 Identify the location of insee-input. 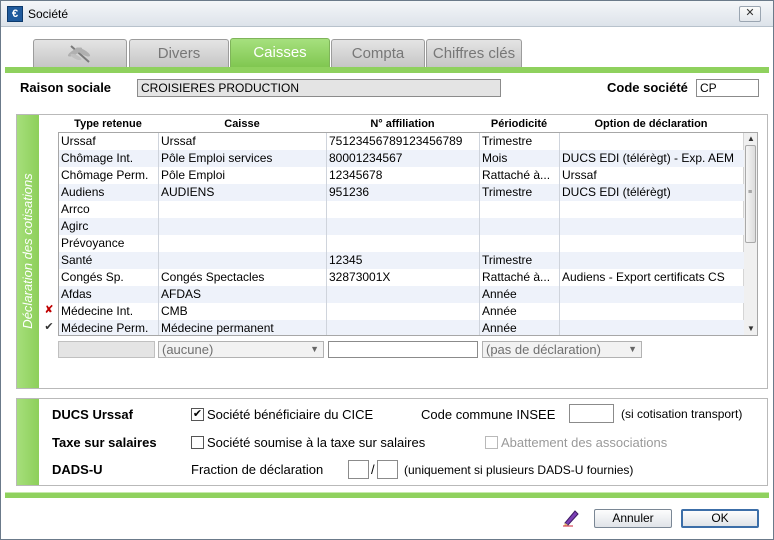
(591, 413).